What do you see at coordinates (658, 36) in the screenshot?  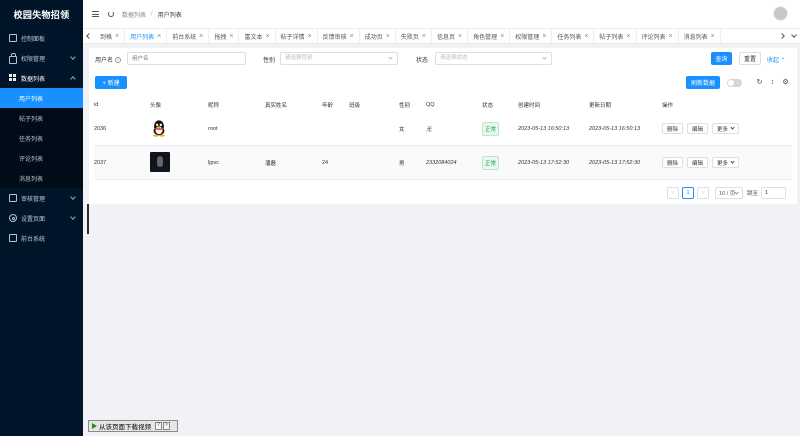 I see `tab-item: 评论列表 ×` at bounding box center [658, 36].